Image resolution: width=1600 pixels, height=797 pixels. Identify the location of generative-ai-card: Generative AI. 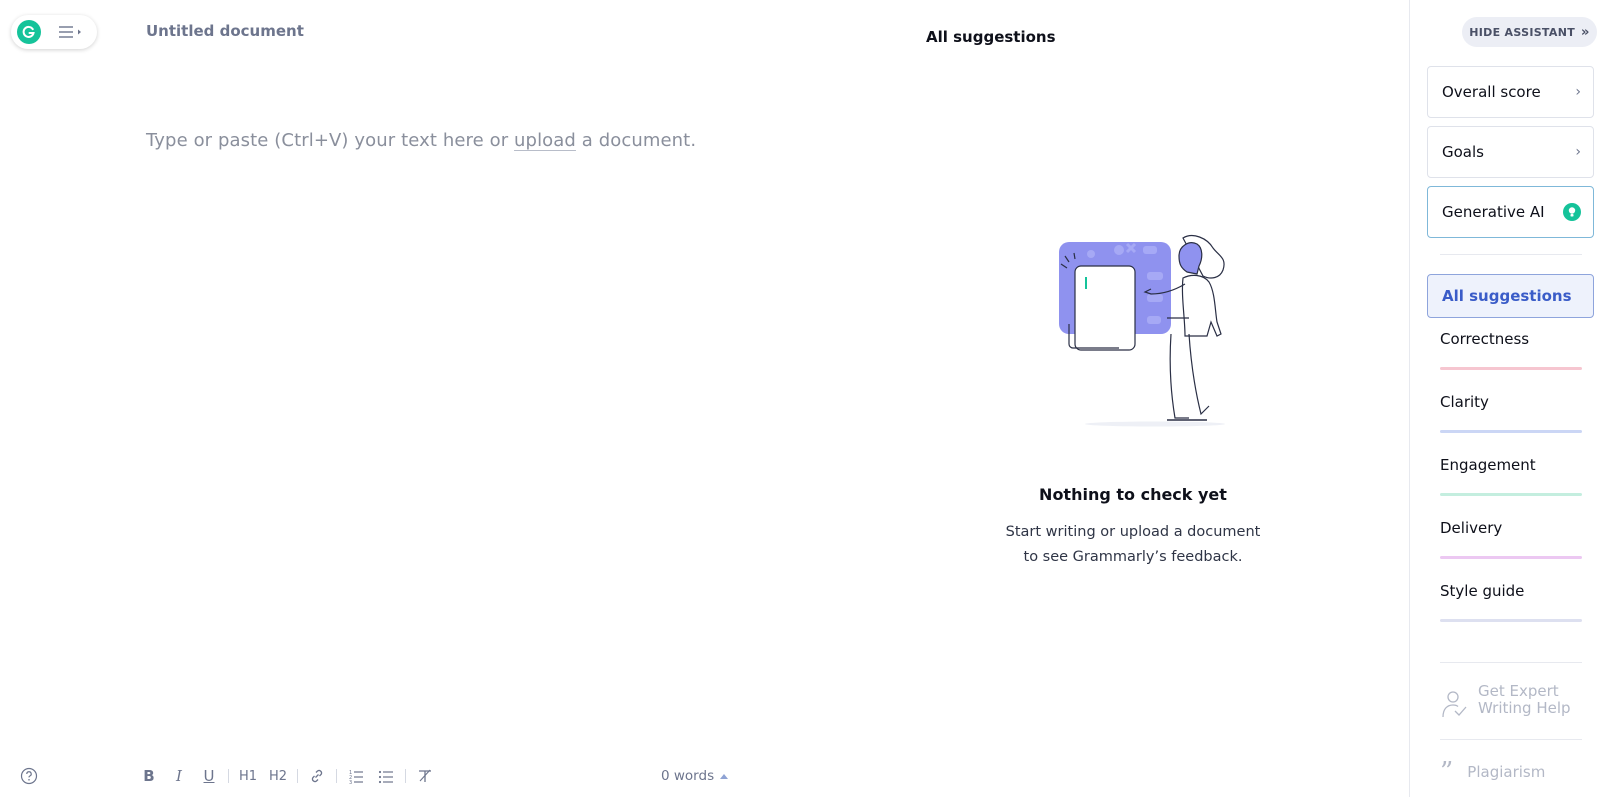
(1510, 212).